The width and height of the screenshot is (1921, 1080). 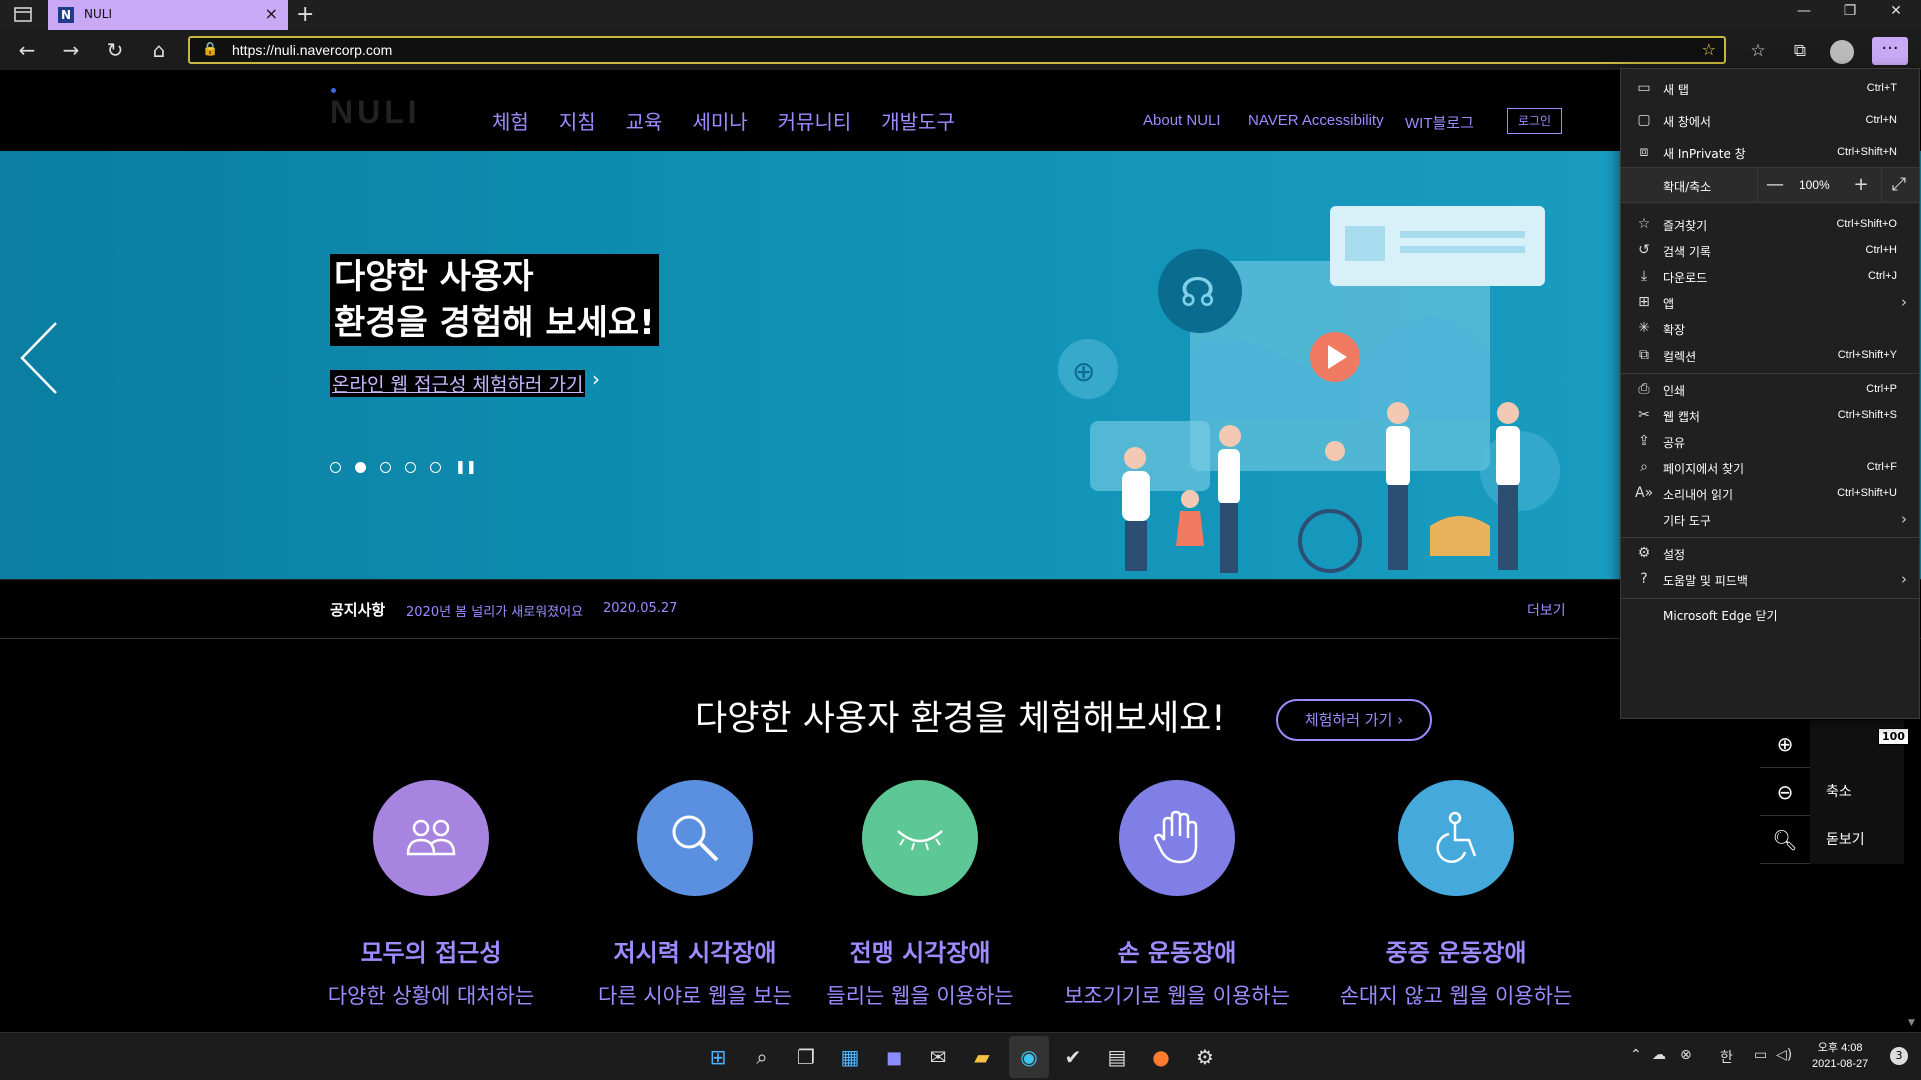 I want to click on nav-item-guidelines: 지침, so click(x=577, y=120).